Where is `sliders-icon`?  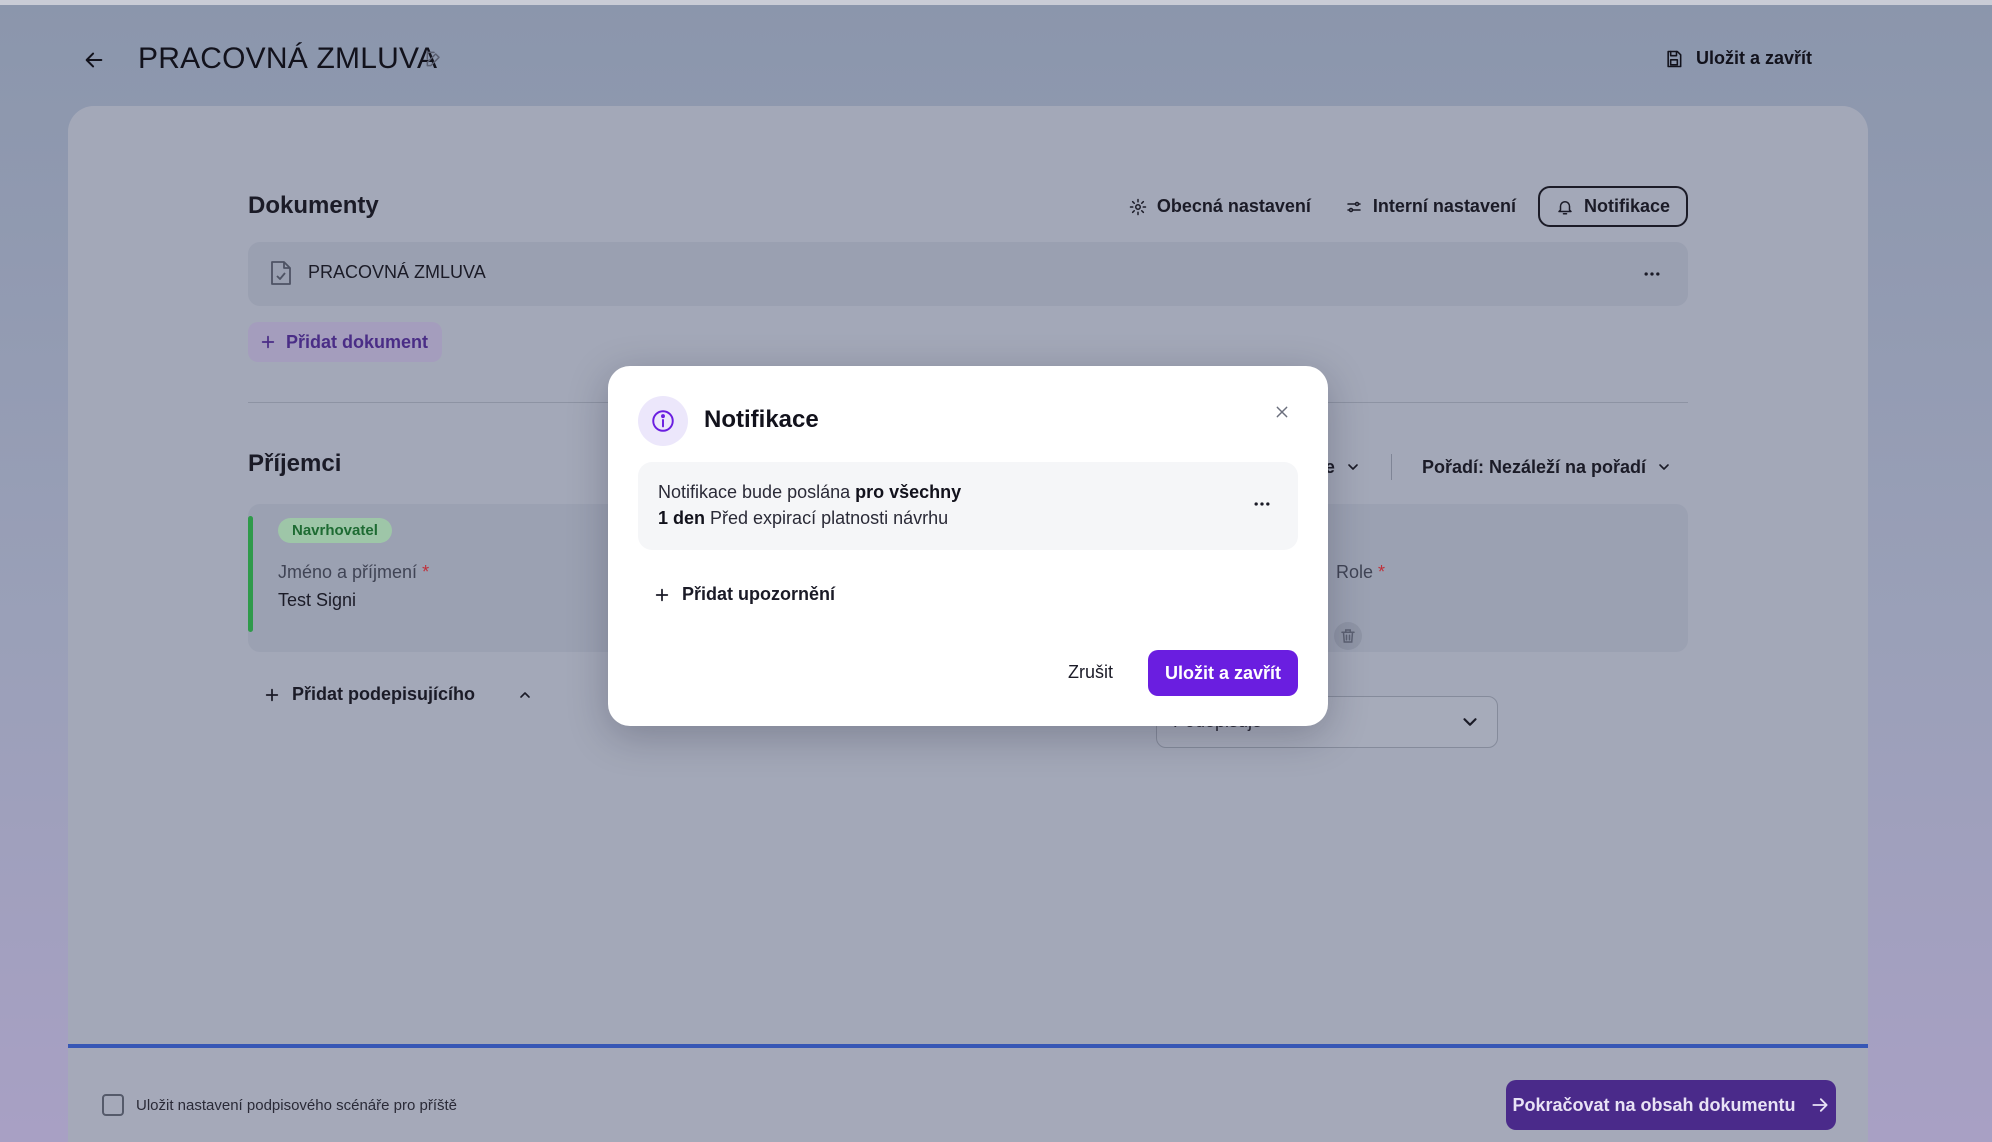
sliders-icon is located at coordinates (1354, 206).